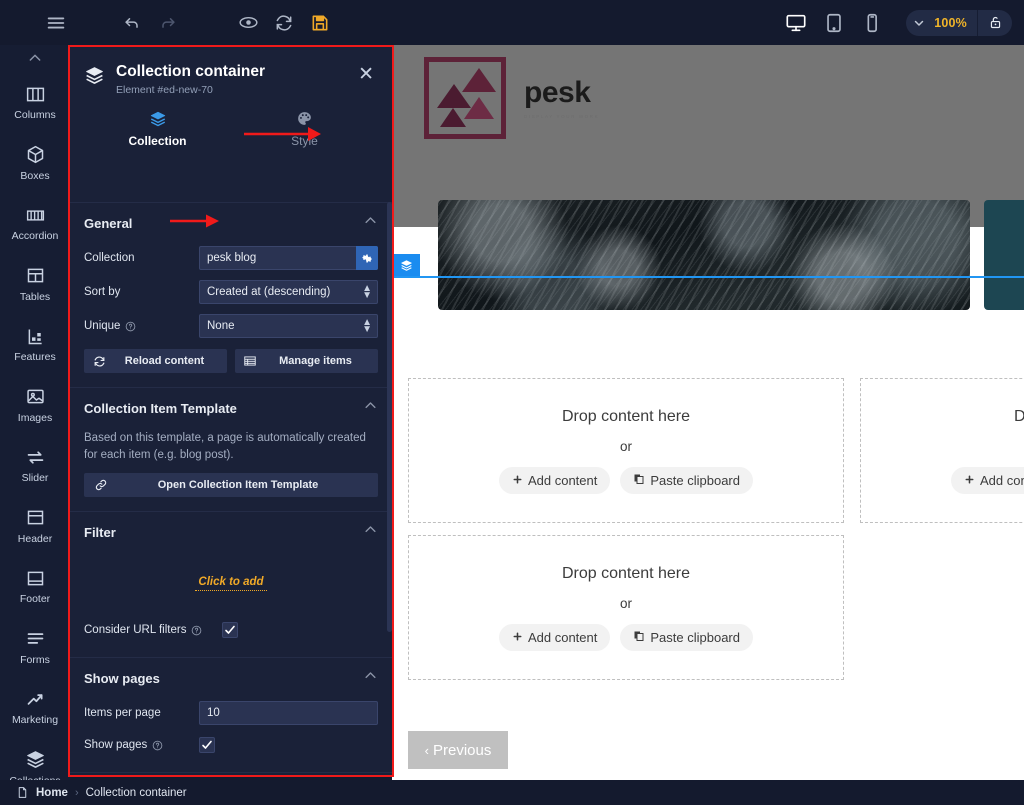 The width and height of the screenshot is (1024, 805). I want to click on breadcrumb-bar: Home › Collection container, so click(512, 792).